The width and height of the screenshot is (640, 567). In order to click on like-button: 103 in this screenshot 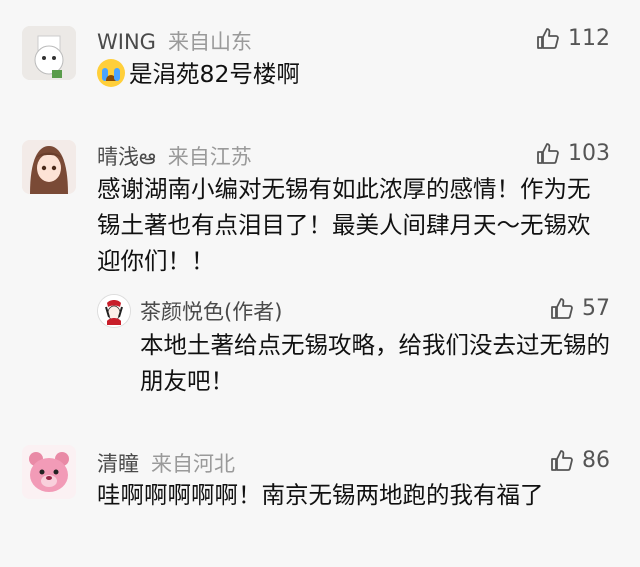, I will do `click(573, 153)`.